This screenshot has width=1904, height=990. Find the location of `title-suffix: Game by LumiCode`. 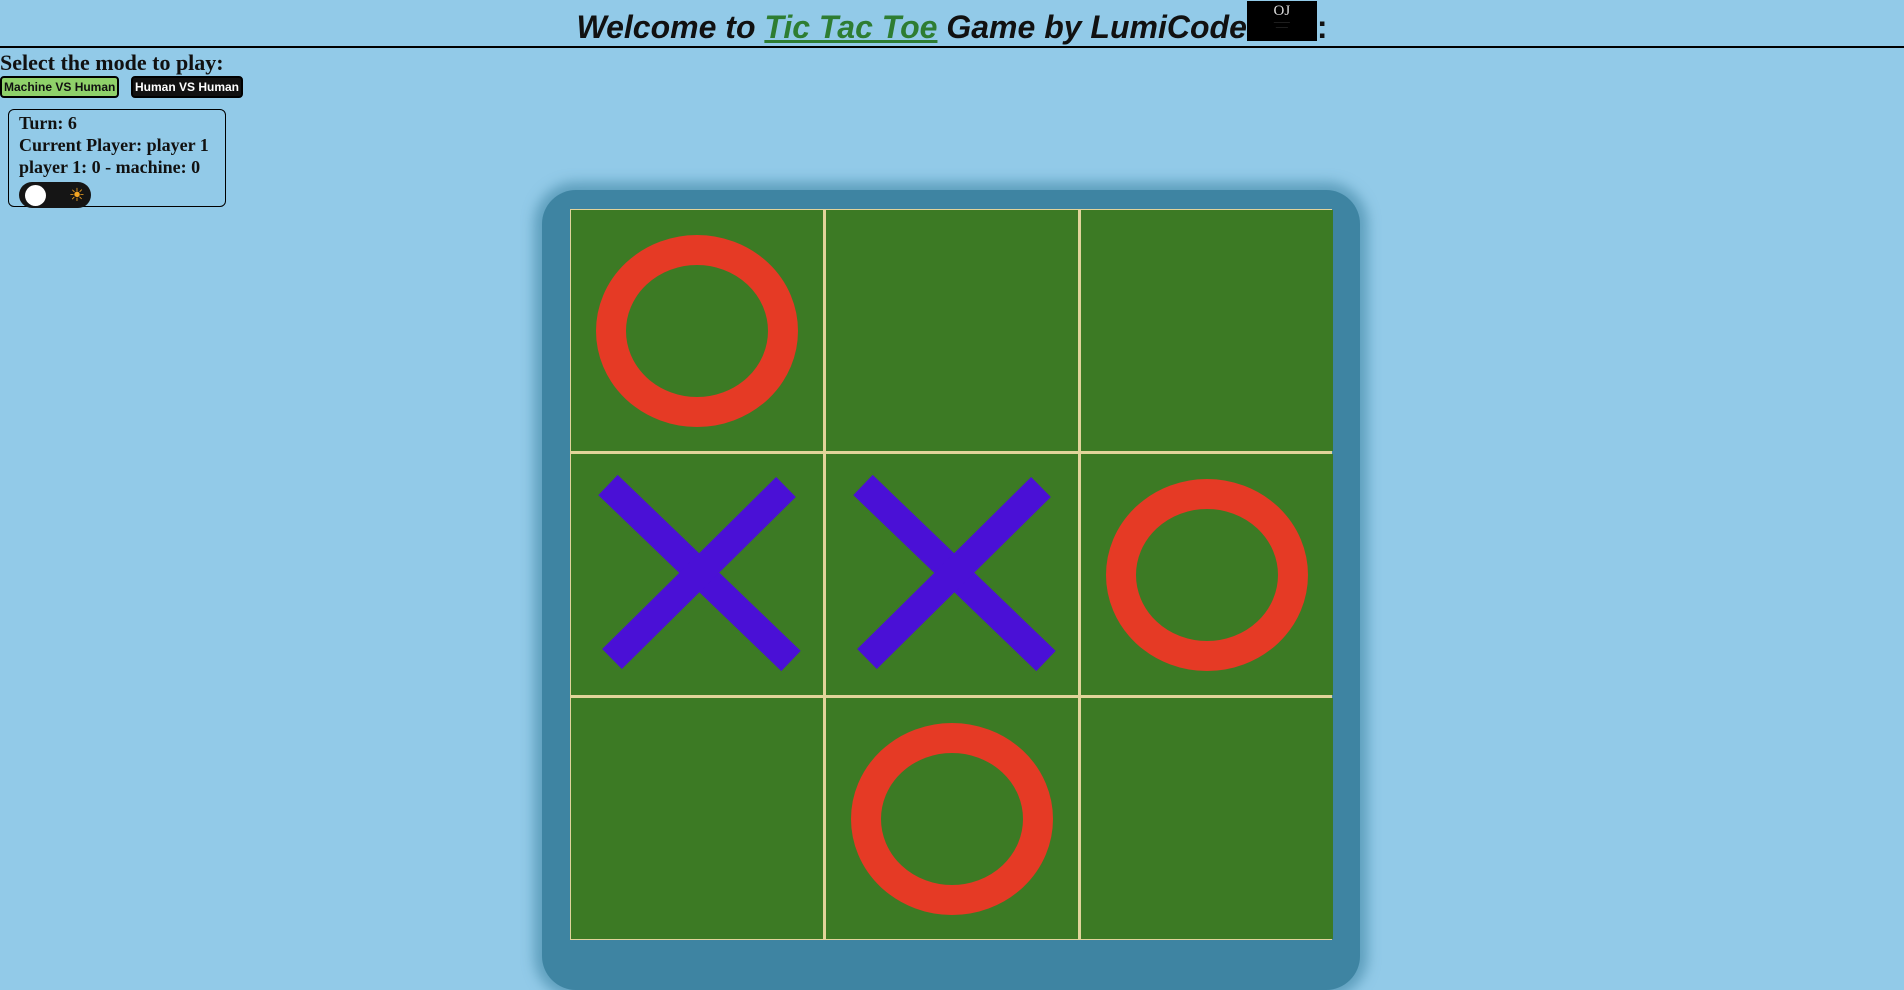

title-suffix: Game by LumiCode is located at coordinates (1092, 27).